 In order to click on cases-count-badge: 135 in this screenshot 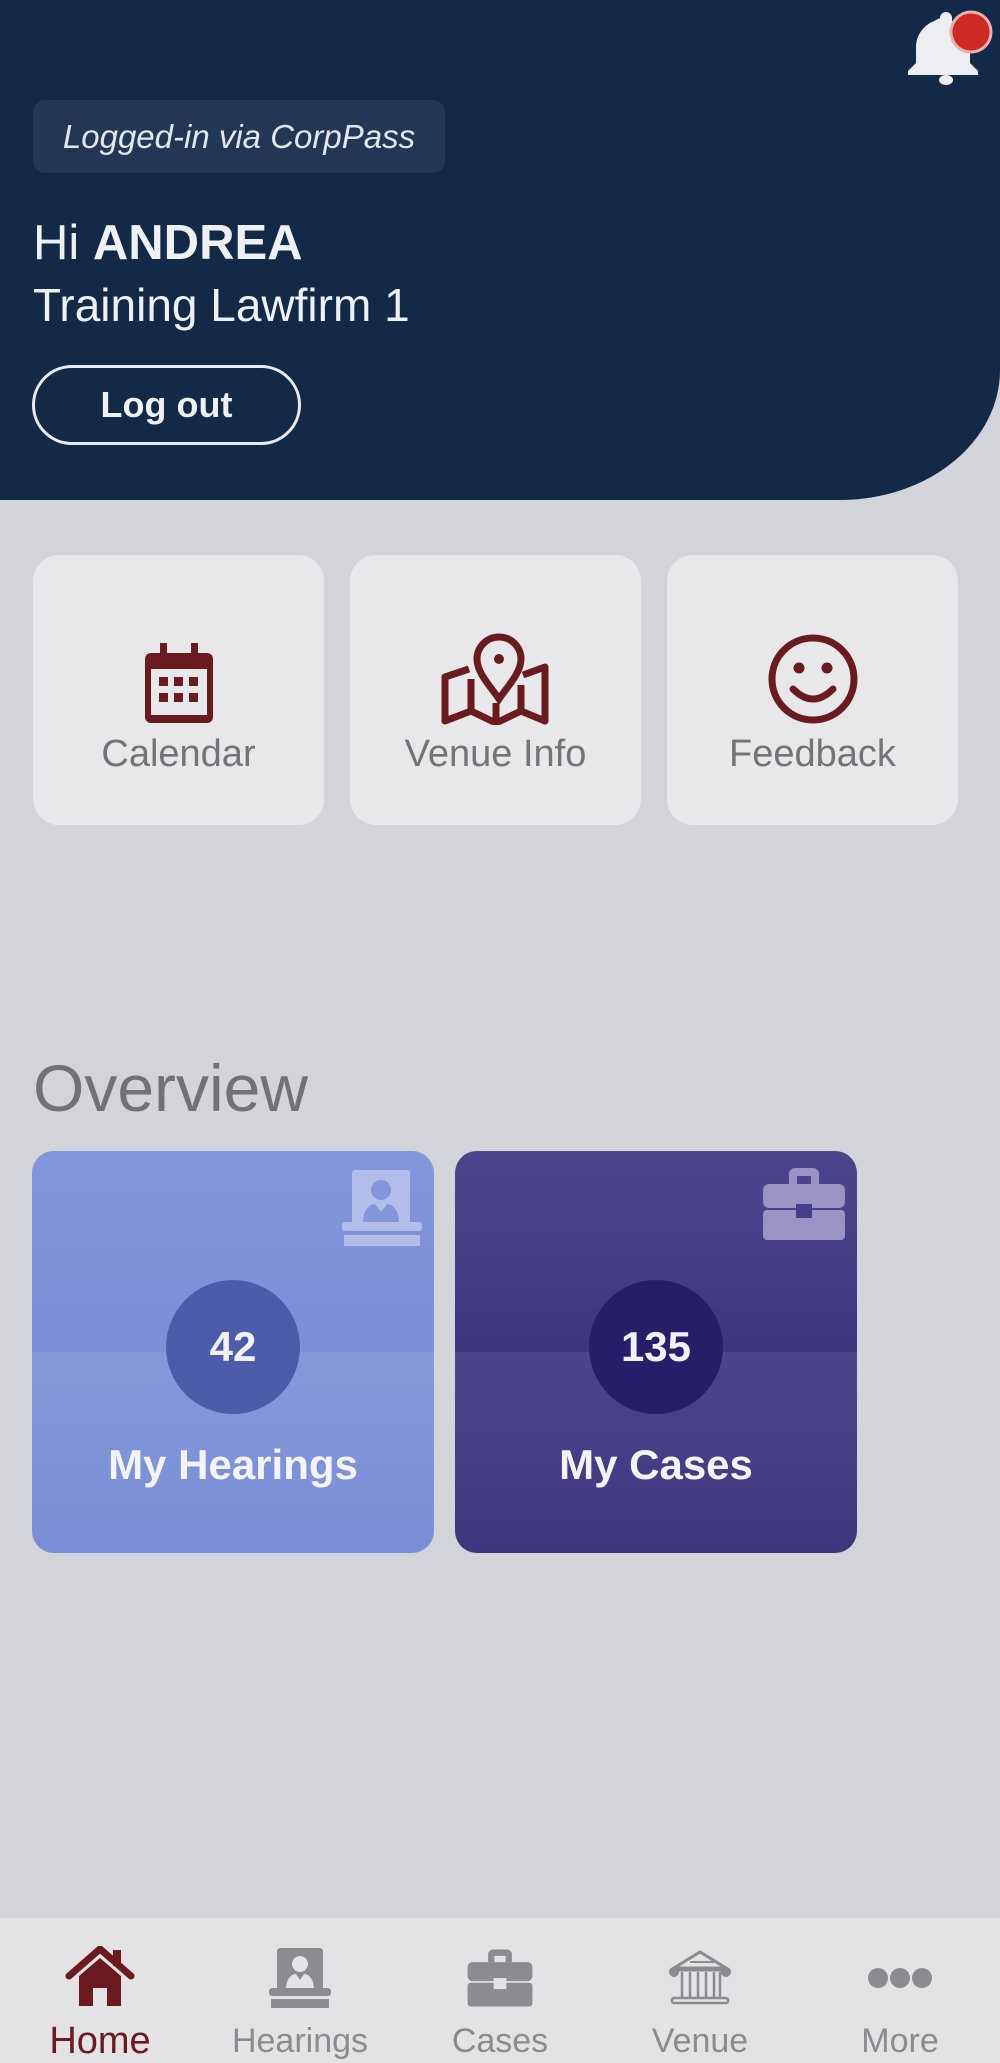, I will do `click(656, 1347)`.